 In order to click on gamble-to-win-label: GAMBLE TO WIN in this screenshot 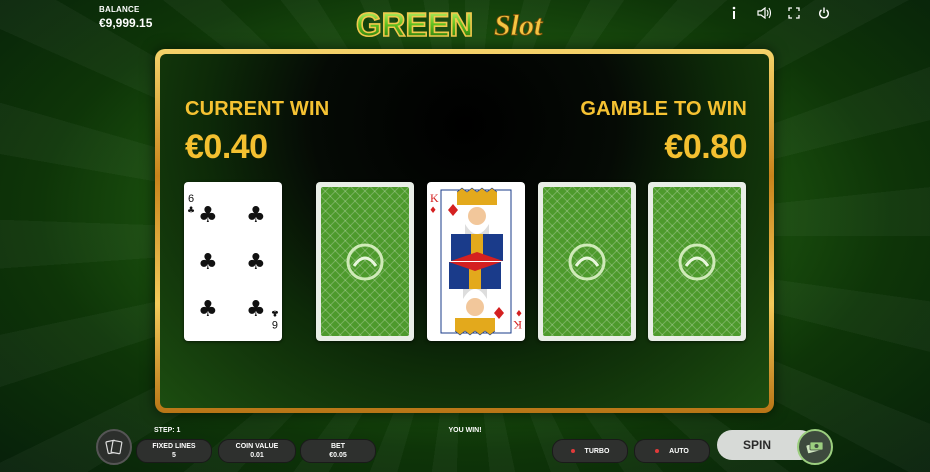, I will do `click(663, 109)`.